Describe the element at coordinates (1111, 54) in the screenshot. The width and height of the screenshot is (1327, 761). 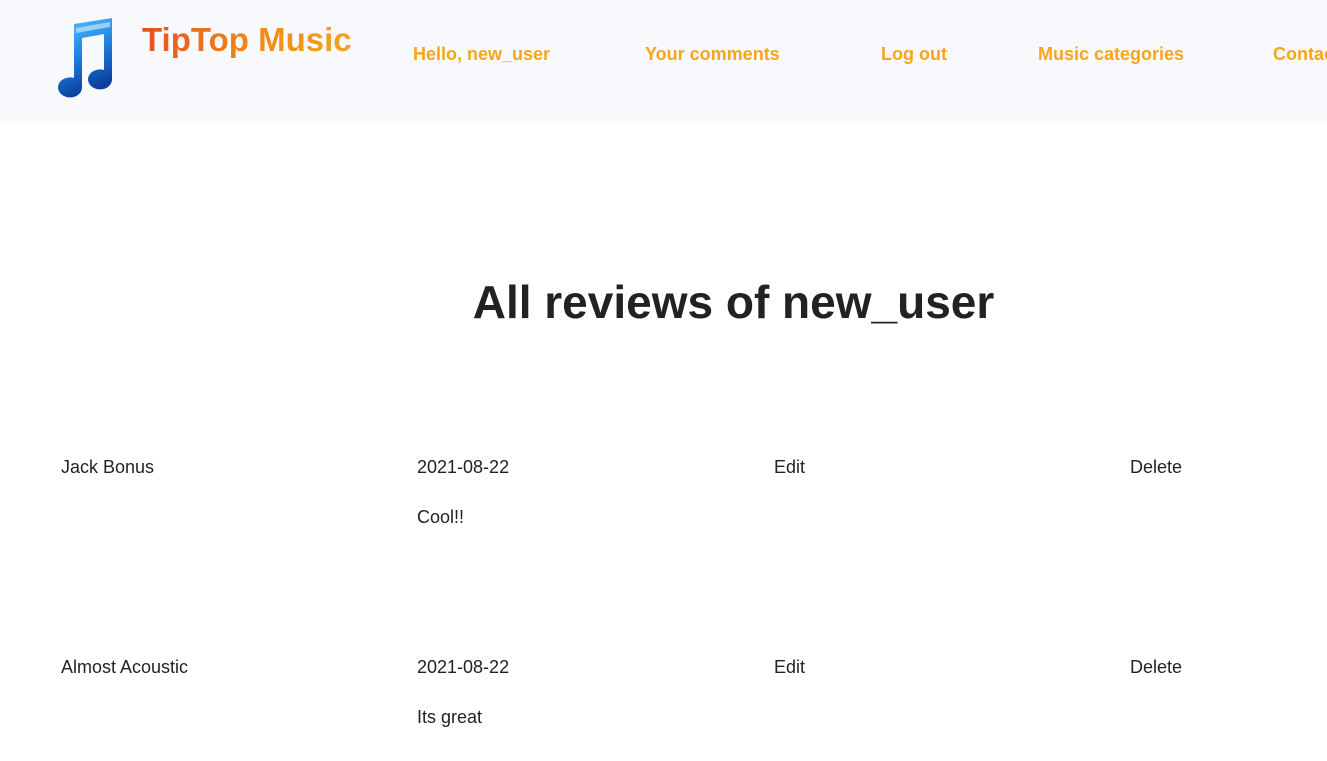
I see `nav-music-categories: Music categories` at that location.